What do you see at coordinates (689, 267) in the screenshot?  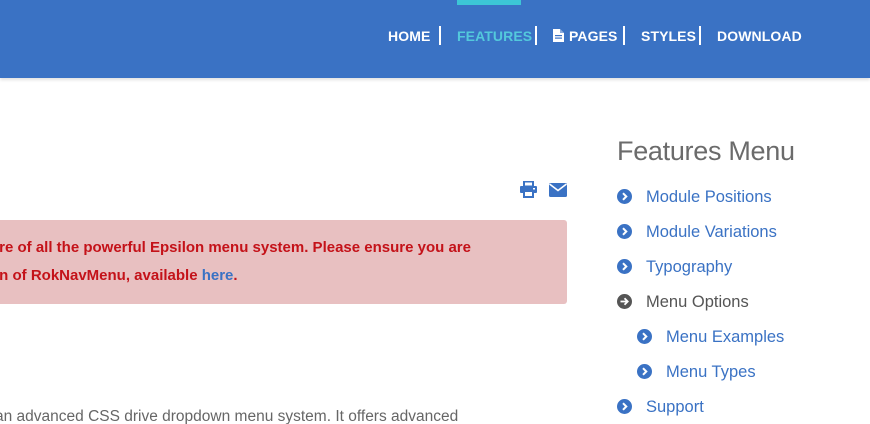 I see `sidebar-item-label: Typography` at bounding box center [689, 267].